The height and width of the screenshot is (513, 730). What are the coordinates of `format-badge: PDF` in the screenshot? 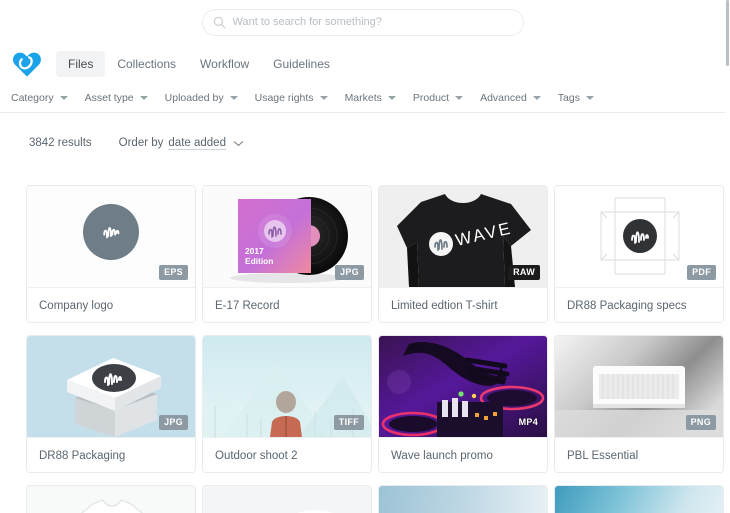 It's located at (701, 272).